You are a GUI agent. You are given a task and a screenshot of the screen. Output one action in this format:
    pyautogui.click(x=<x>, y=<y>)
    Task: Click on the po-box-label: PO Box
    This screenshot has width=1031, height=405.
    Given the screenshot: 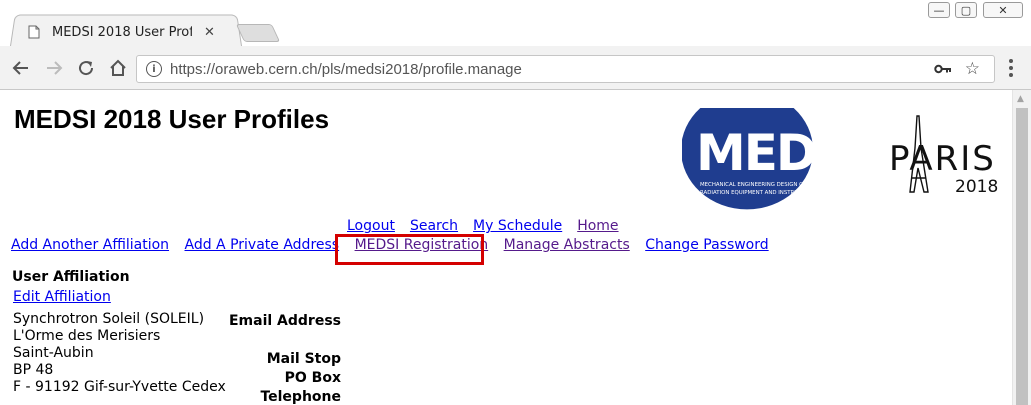 What is the action you would take?
    pyautogui.click(x=312, y=378)
    